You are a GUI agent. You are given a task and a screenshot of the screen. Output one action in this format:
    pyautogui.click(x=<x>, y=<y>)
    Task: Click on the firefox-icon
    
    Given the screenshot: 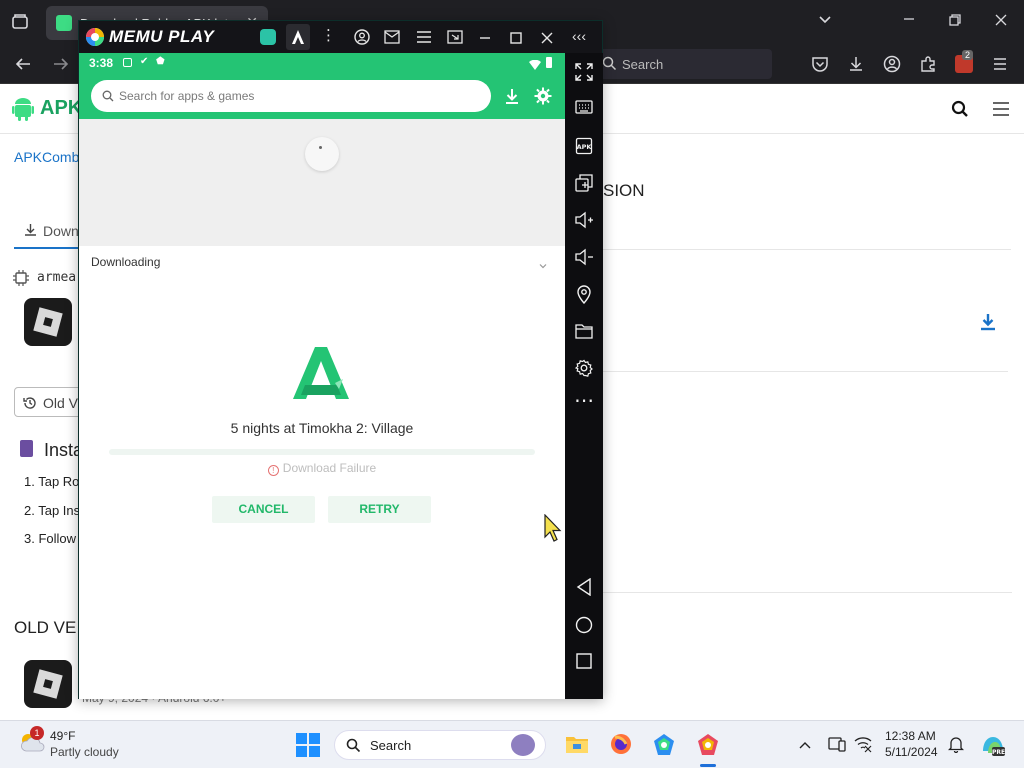 What is the action you would take?
    pyautogui.click(x=621, y=746)
    